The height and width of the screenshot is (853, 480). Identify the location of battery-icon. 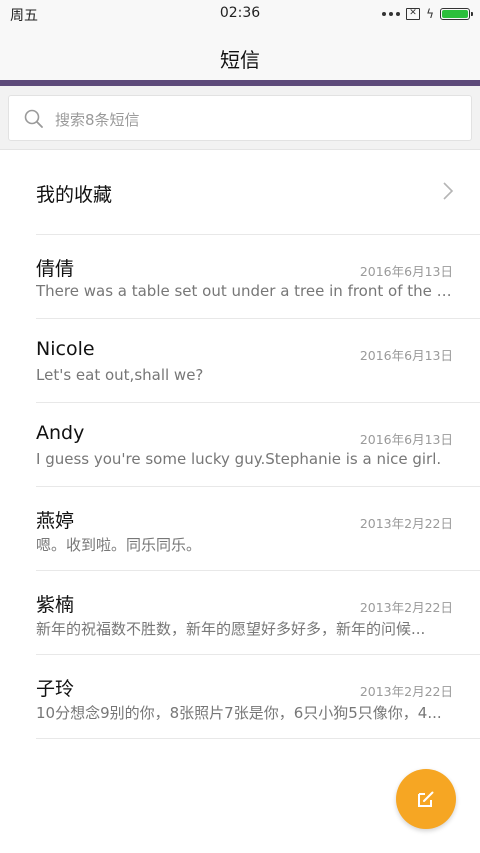
(456, 14).